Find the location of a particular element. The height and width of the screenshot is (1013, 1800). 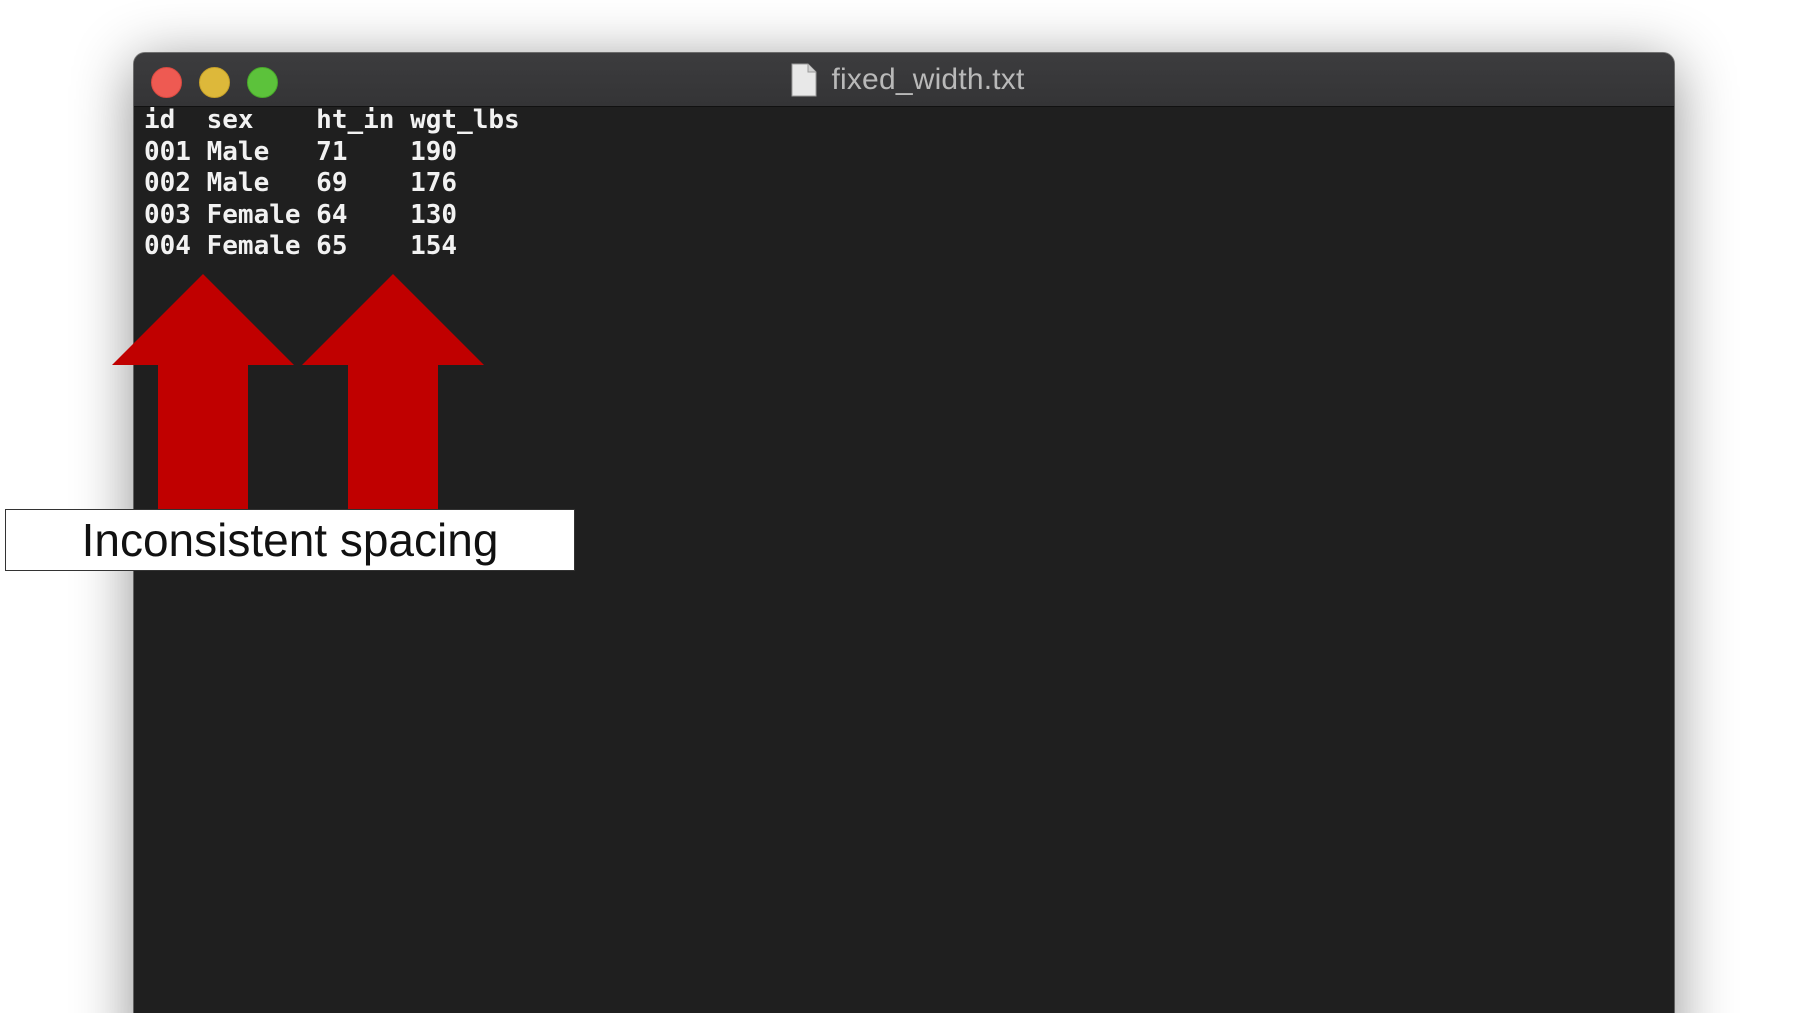

window-titlebar: fixed_width.txt is located at coordinates (904, 80).